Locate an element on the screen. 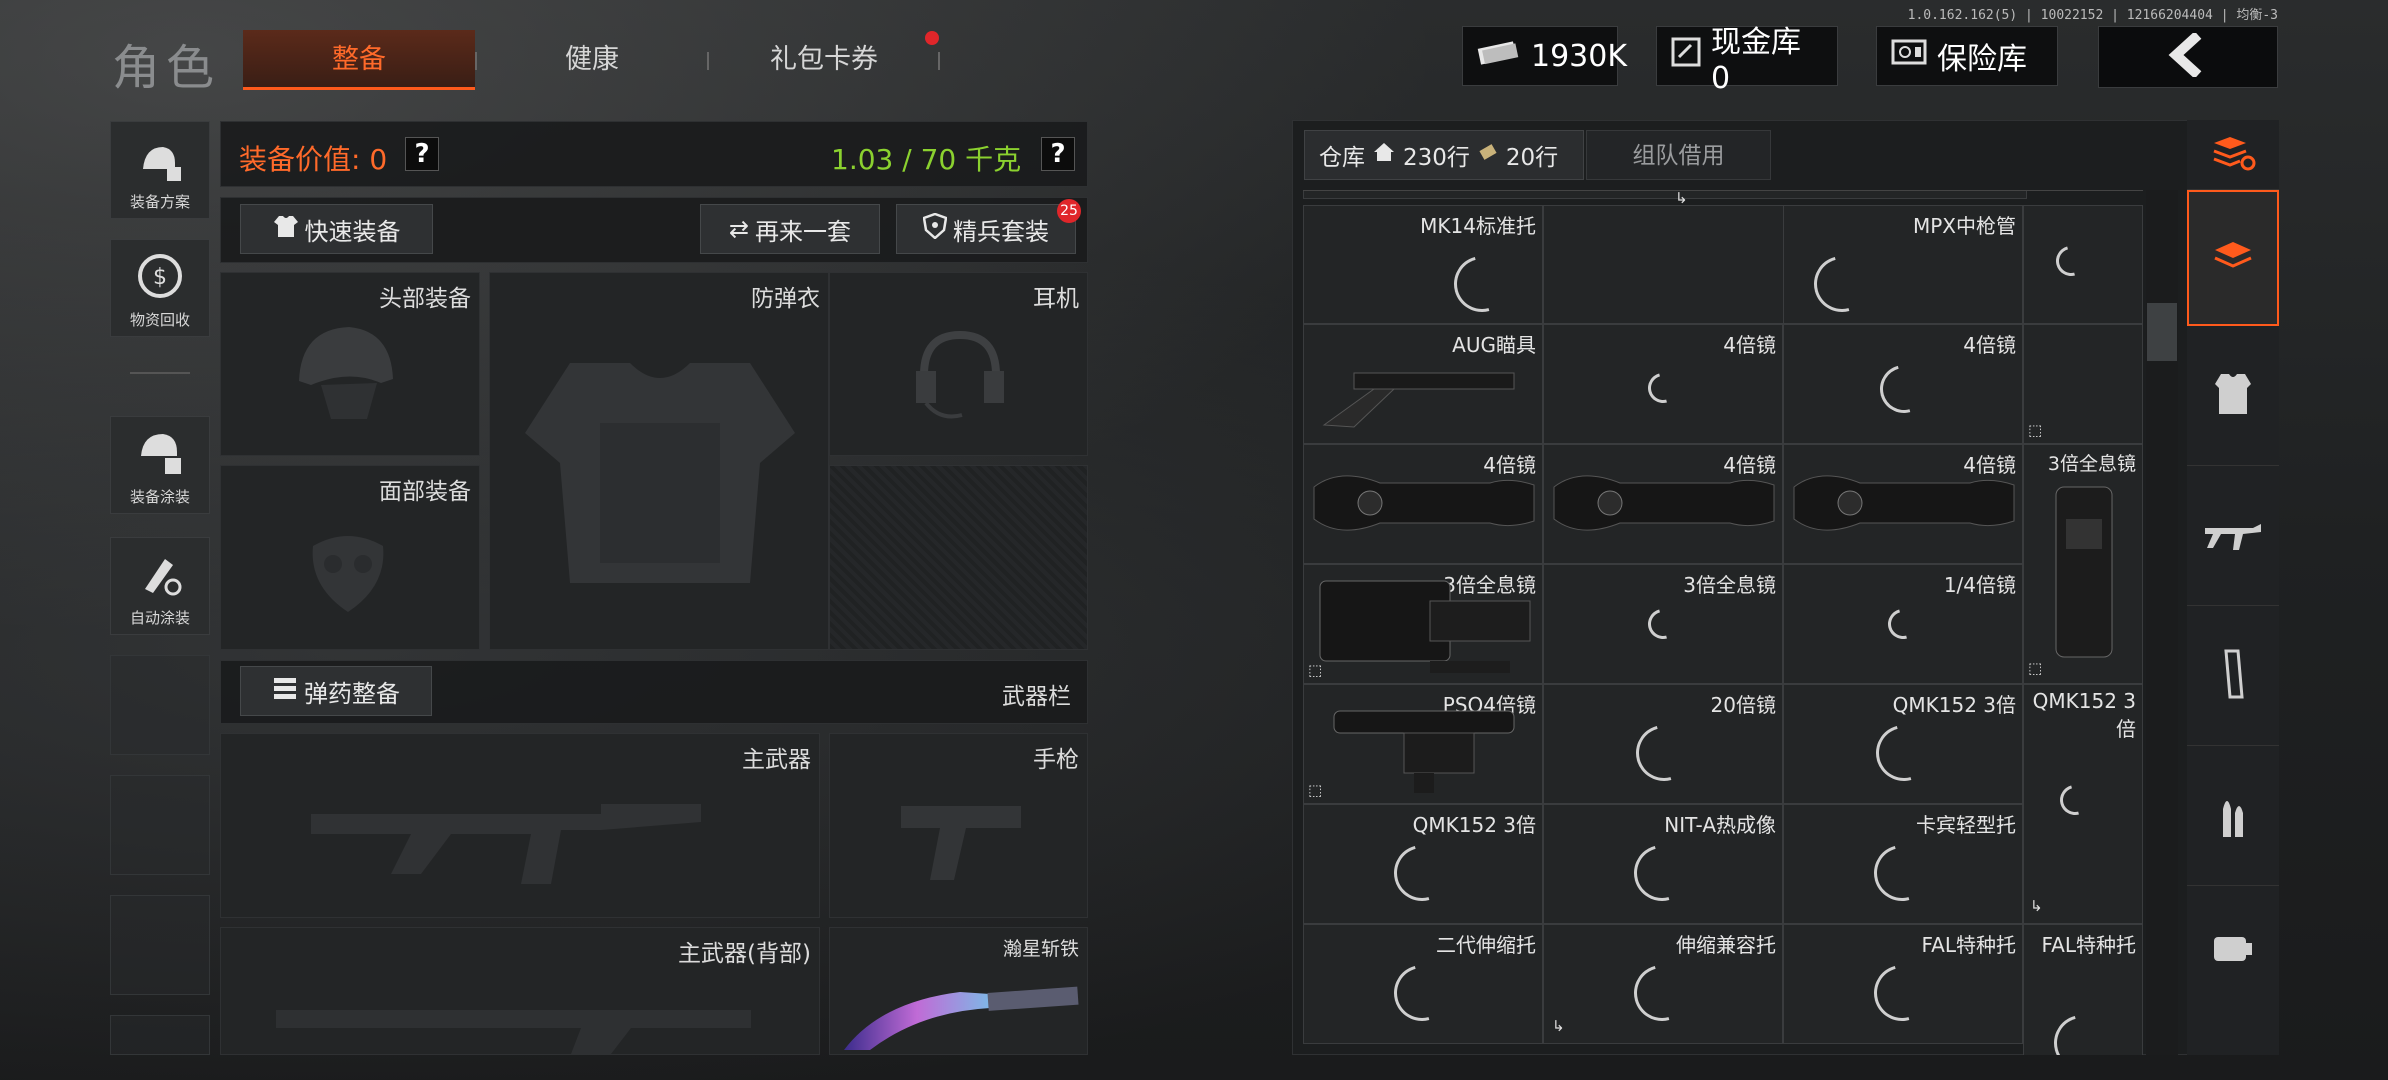 The width and height of the screenshot is (2388, 1080). scope-icon is located at coordinates (1664, 509).